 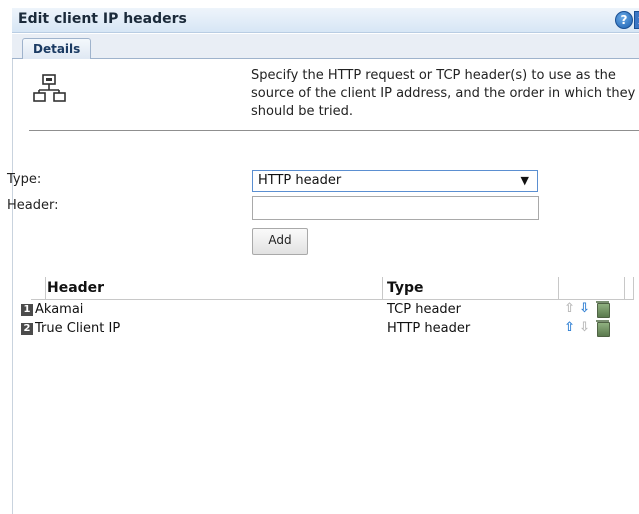 I want to click on tab-bar: Details, so click(x=325, y=46).